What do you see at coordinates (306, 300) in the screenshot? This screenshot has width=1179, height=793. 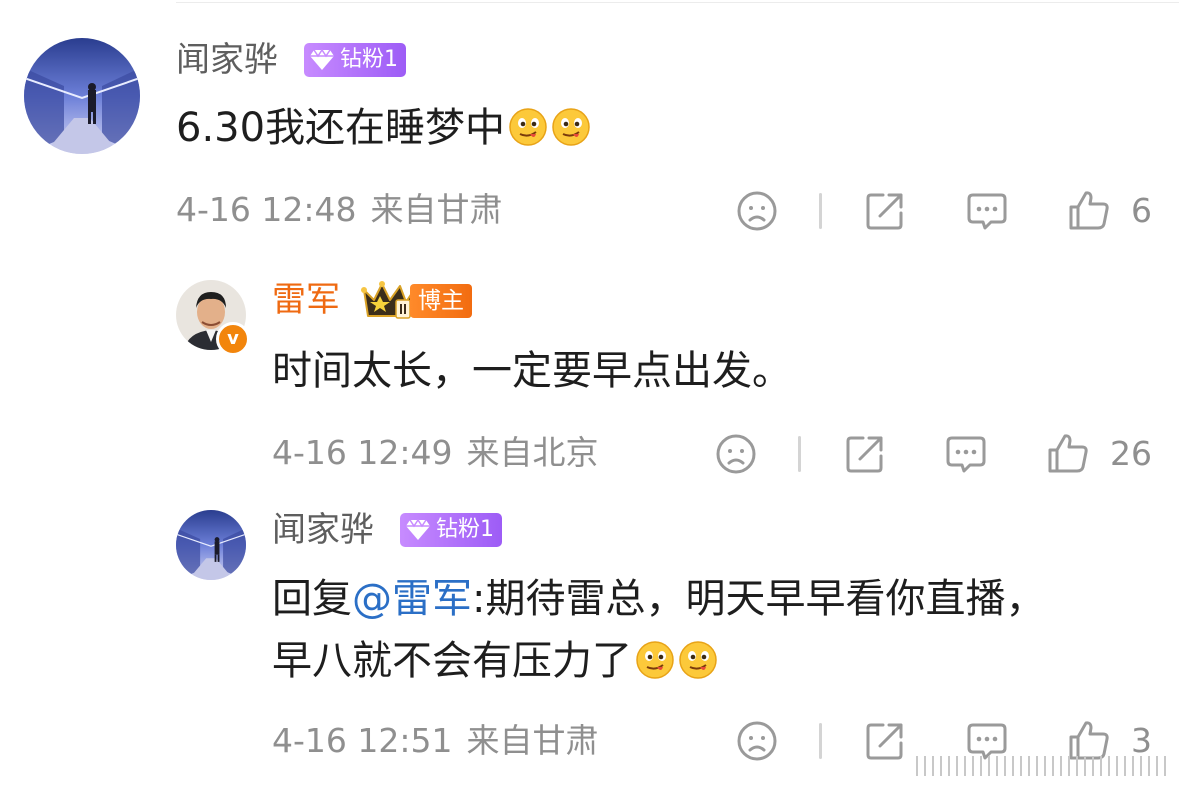 I see `username: 雷军` at bounding box center [306, 300].